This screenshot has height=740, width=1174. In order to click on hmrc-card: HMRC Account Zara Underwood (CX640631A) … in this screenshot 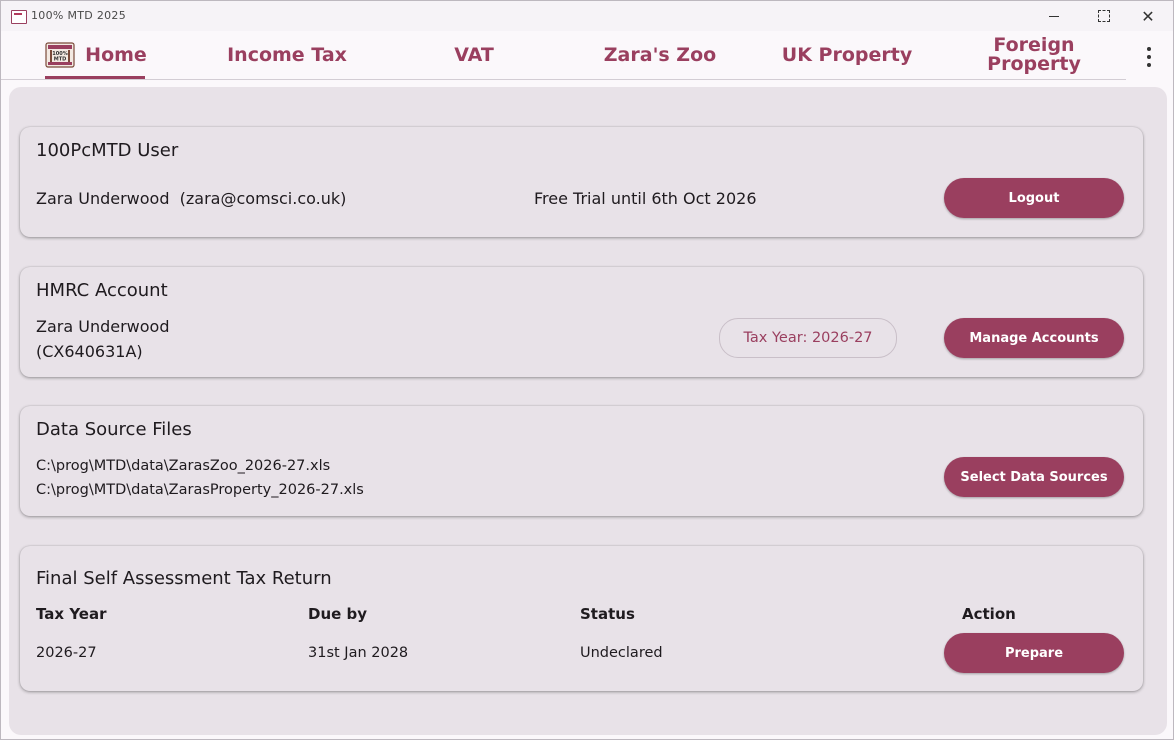, I will do `click(581, 322)`.